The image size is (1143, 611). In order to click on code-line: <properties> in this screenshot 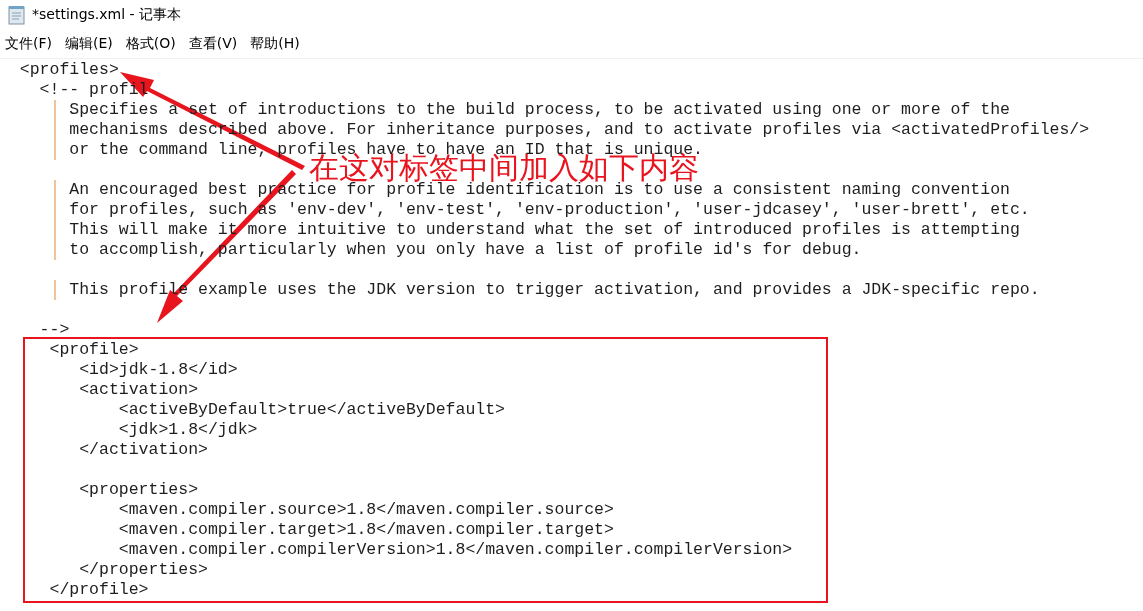, I will do `click(138, 490)`.